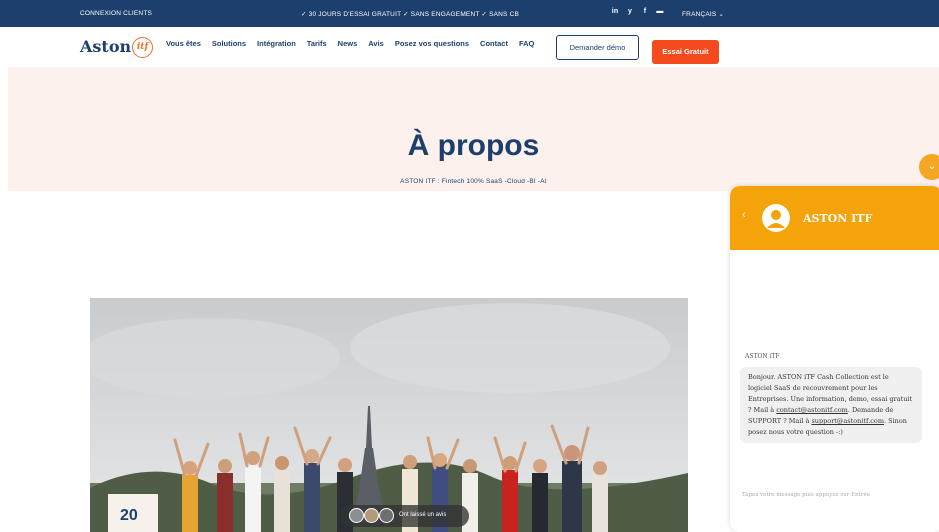 The height and width of the screenshot is (532, 939). I want to click on social-links: in y f ▬, so click(637, 11).